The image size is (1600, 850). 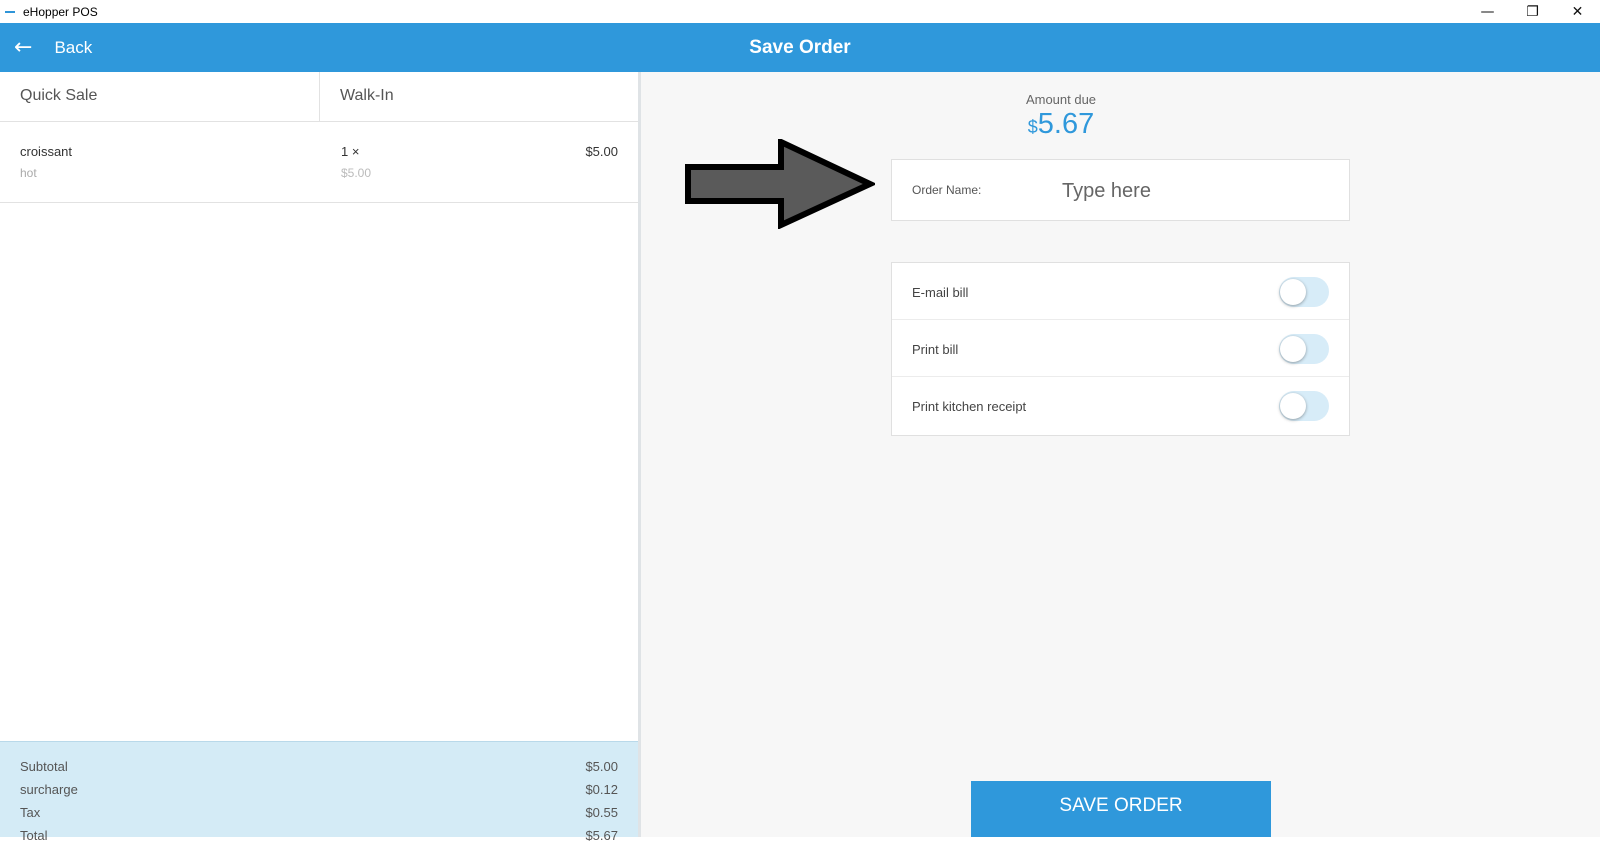 I want to click on surcharge-label: surcharge, so click(x=49, y=789).